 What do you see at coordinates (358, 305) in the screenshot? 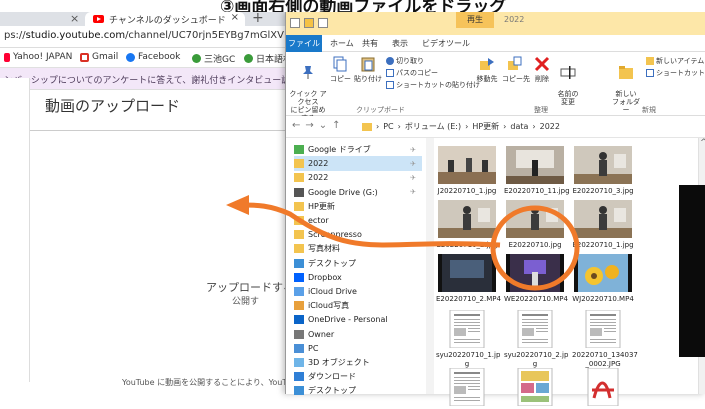
I see `nav-item: iCloud写真` at bounding box center [358, 305].